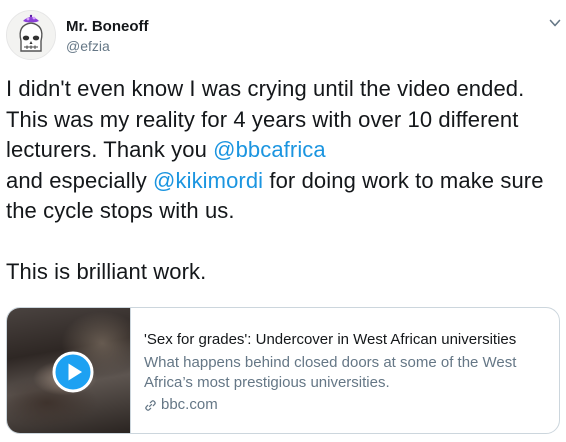  What do you see at coordinates (150, 405) in the screenshot?
I see `link-icon` at bounding box center [150, 405].